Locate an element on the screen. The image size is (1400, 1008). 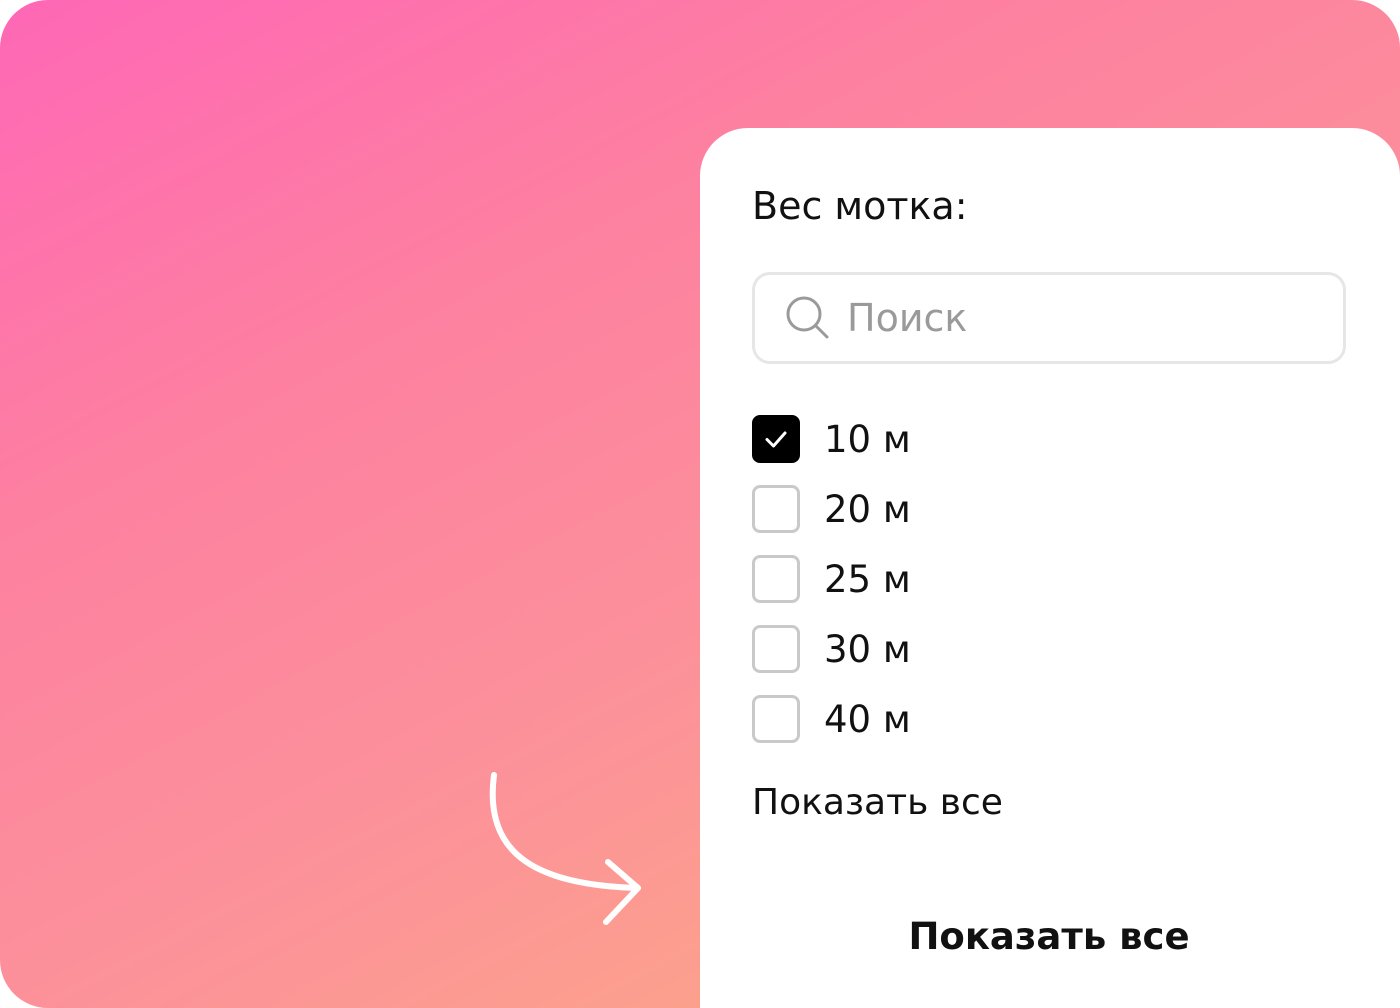
option-25m-checkbox is located at coordinates (776, 579).